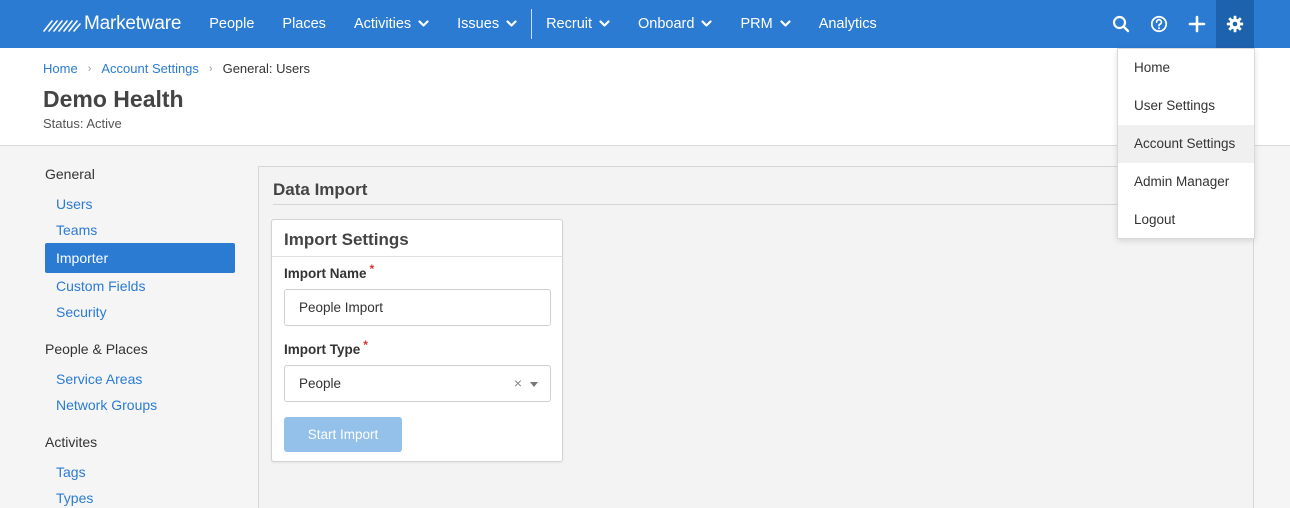 The height and width of the screenshot is (508, 1290). What do you see at coordinates (320, 189) in the screenshot?
I see `section-title: Data Import` at bounding box center [320, 189].